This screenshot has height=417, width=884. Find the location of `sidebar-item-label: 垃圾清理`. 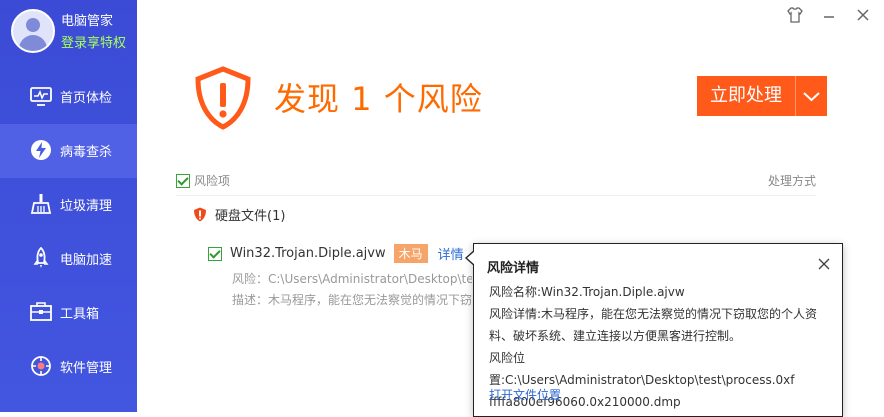

sidebar-item-label: 垃圾清理 is located at coordinates (86, 206).